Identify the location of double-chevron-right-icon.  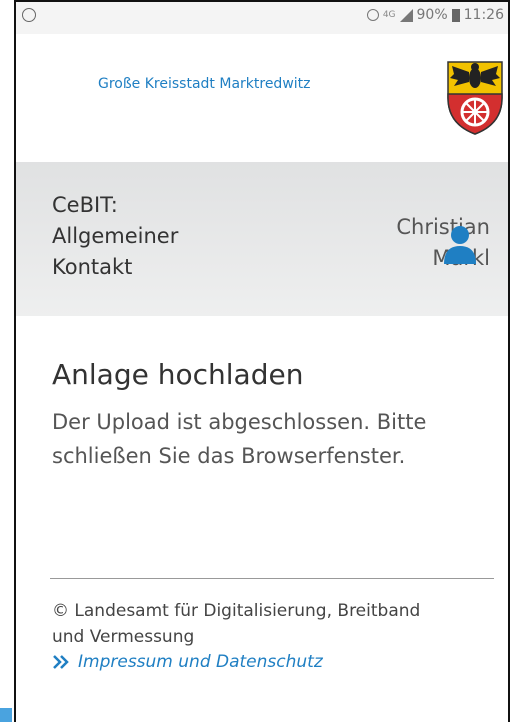
(61, 662).